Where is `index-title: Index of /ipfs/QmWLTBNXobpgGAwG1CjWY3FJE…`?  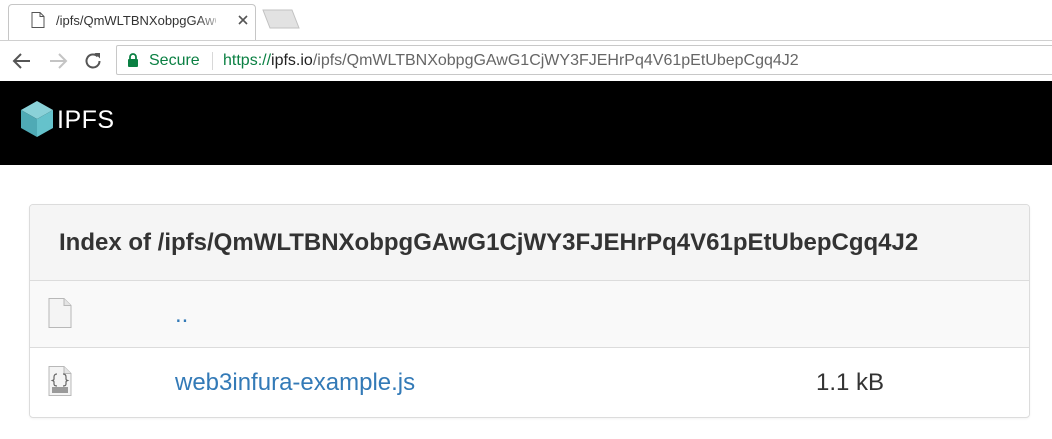
index-title: Index of /ipfs/QmWLTBNXobpgGAwG1CjWY3FJE… is located at coordinates (489, 242).